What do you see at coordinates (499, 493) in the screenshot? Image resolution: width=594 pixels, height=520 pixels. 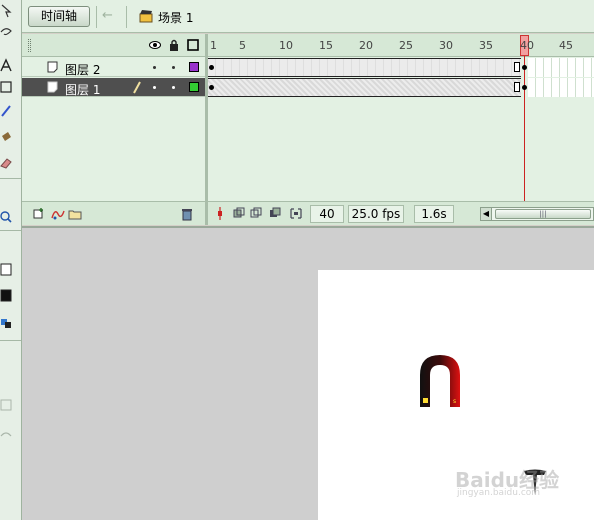 I see `watermark-url: jingyan.baidu.com` at bounding box center [499, 493].